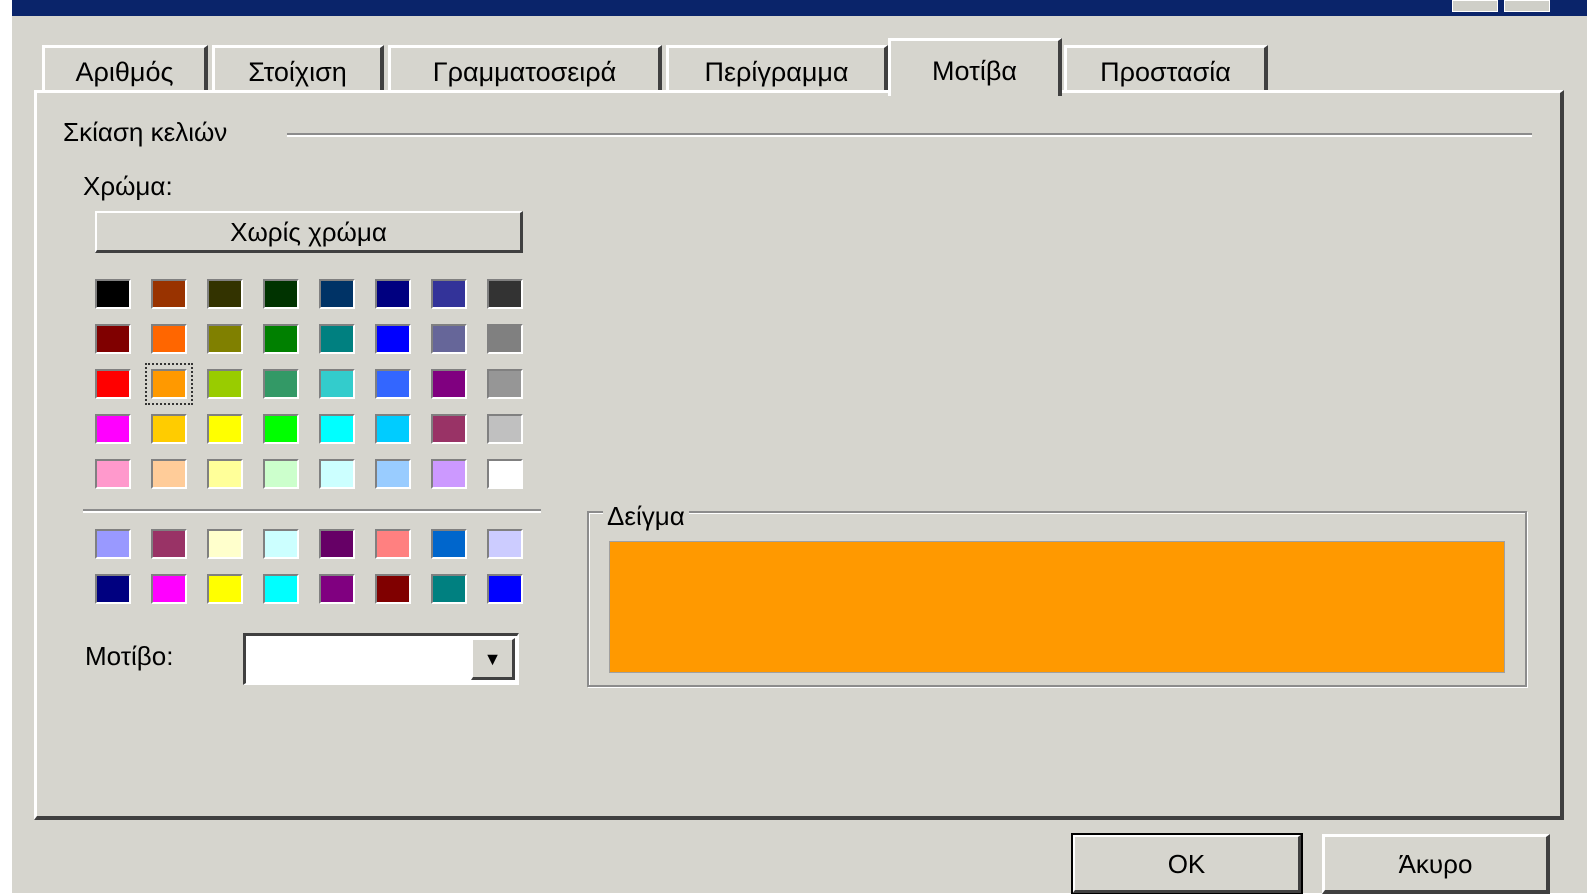  What do you see at coordinates (151, 132) in the screenshot?
I see `cell-shading-group-label: Σκίαση κελιών` at bounding box center [151, 132].